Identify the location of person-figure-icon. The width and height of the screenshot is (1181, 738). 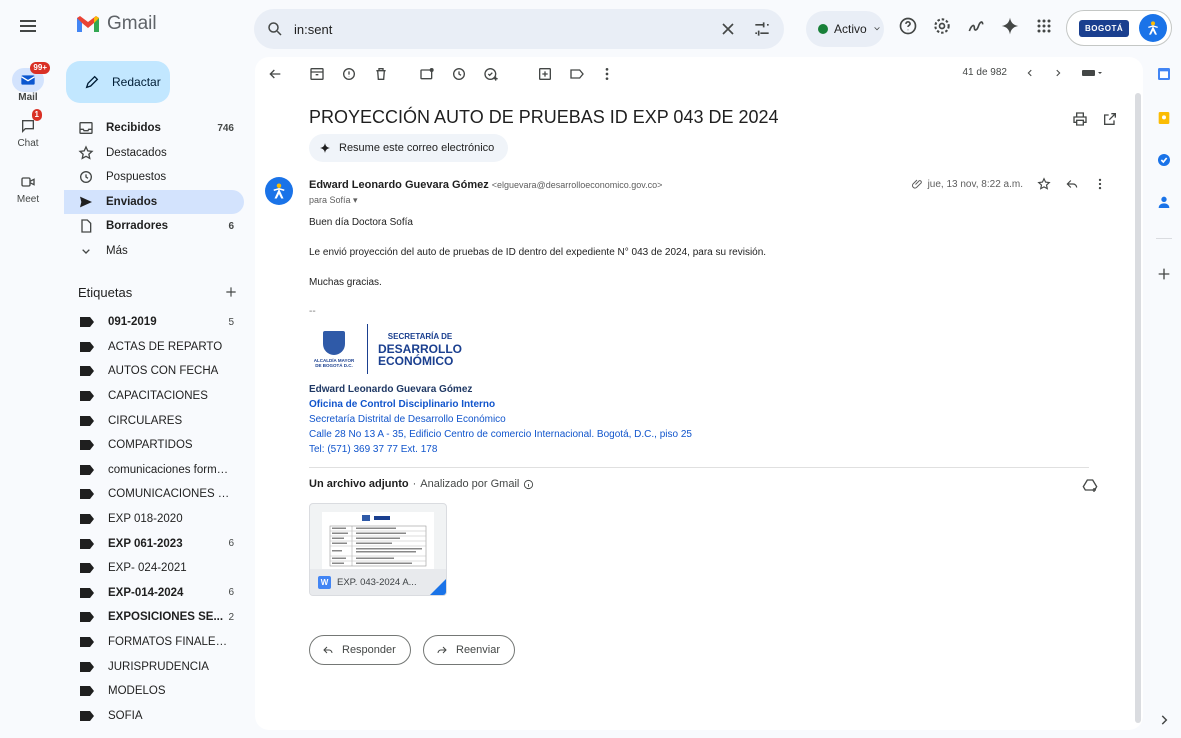
(1153, 28).